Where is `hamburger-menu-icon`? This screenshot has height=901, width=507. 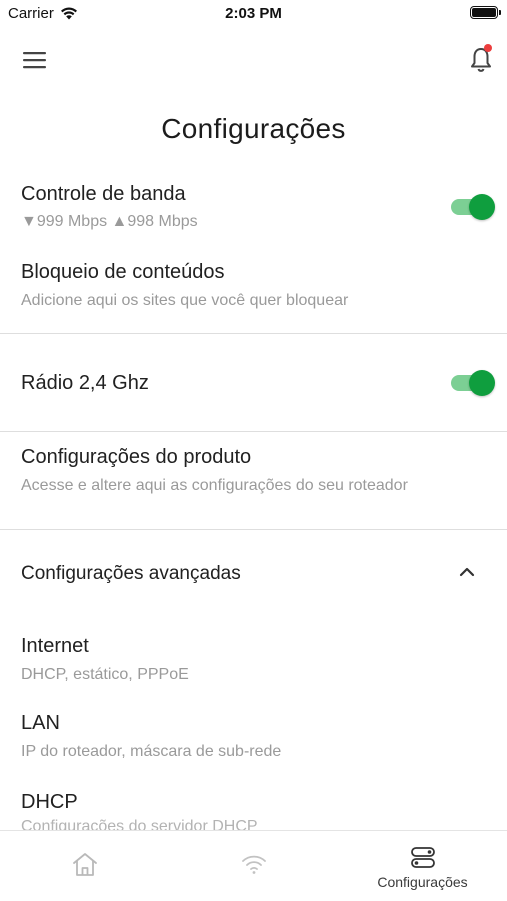 hamburger-menu-icon is located at coordinates (35, 60).